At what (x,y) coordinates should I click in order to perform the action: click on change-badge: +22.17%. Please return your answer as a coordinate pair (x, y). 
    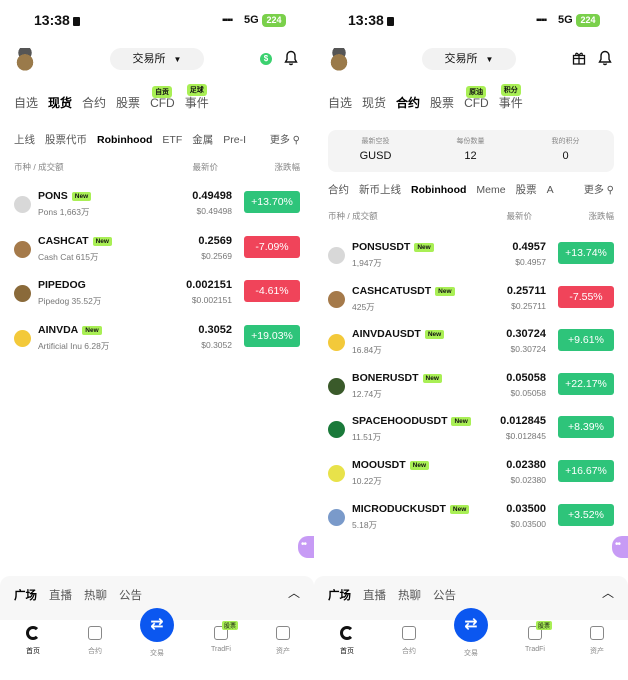
    Looking at the image, I should click on (586, 383).